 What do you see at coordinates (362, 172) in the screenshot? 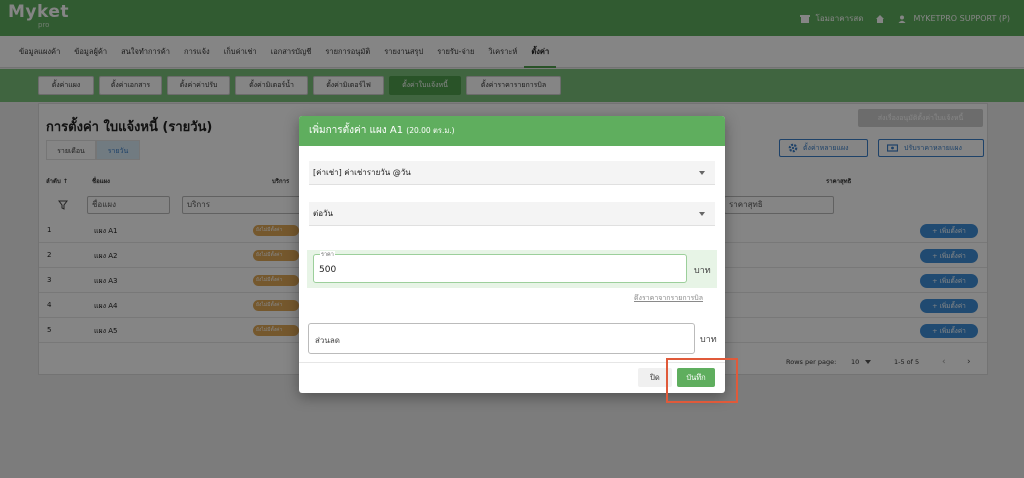
I see `service-select-value: [ค่าเช่า] ค่าเช่ารายวัน @วัน` at bounding box center [362, 172].